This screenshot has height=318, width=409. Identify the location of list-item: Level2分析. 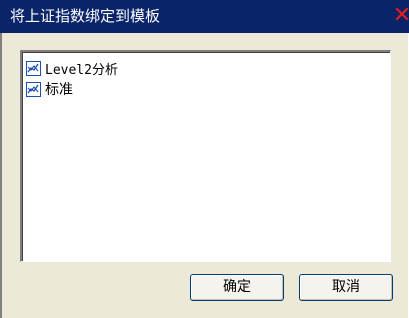
(72, 68).